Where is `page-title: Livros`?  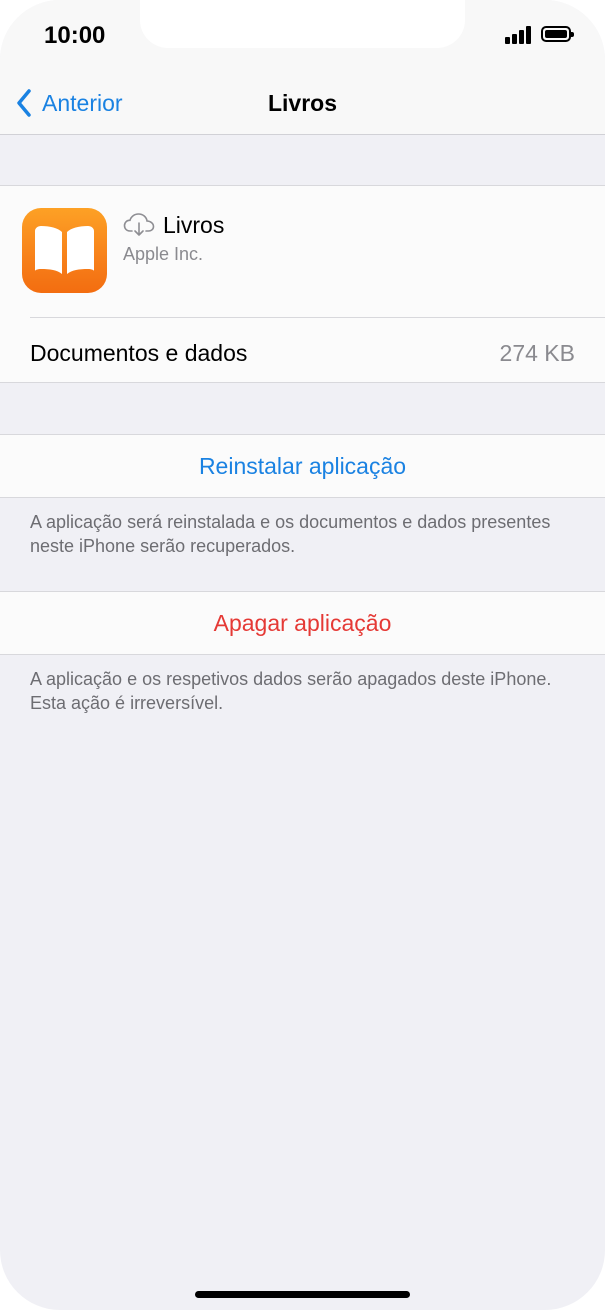
page-title: Livros is located at coordinates (302, 103).